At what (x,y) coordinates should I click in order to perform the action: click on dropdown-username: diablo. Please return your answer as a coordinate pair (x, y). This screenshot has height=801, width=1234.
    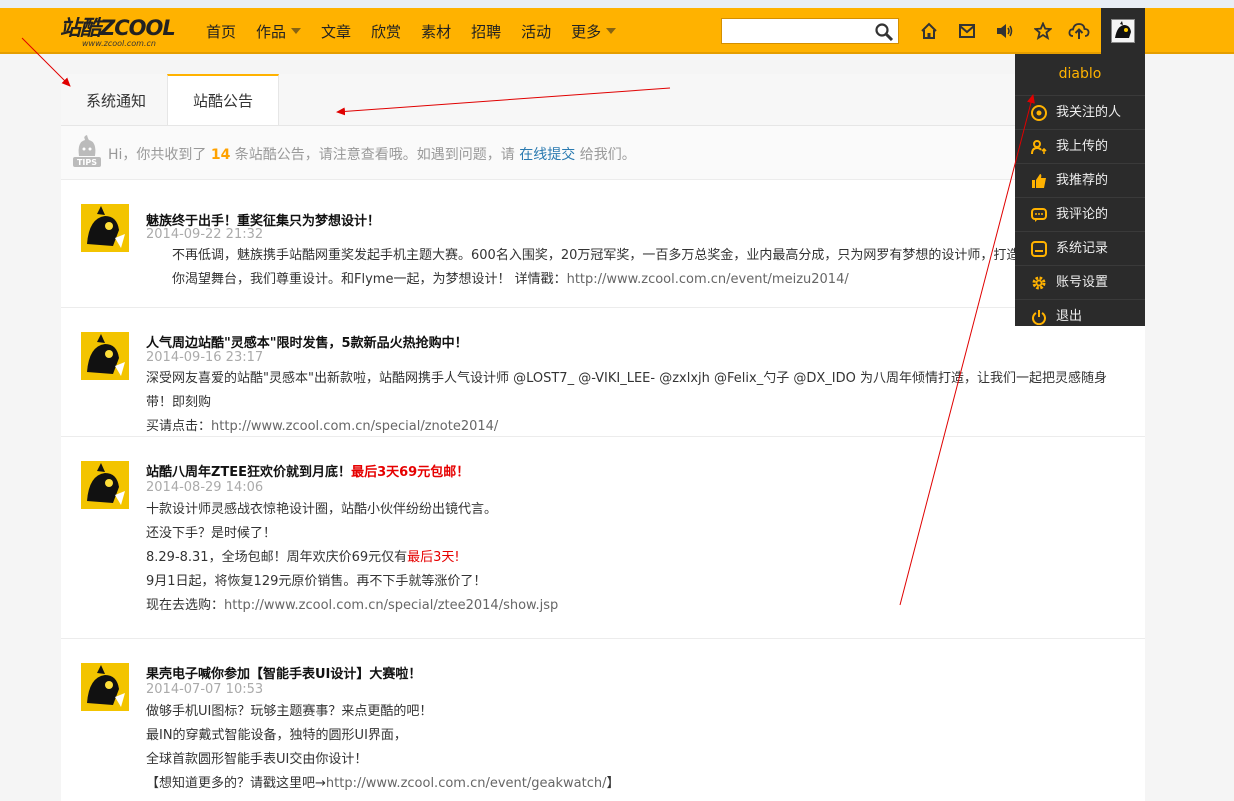
    Looking at the image, I should click on (1080, 75).